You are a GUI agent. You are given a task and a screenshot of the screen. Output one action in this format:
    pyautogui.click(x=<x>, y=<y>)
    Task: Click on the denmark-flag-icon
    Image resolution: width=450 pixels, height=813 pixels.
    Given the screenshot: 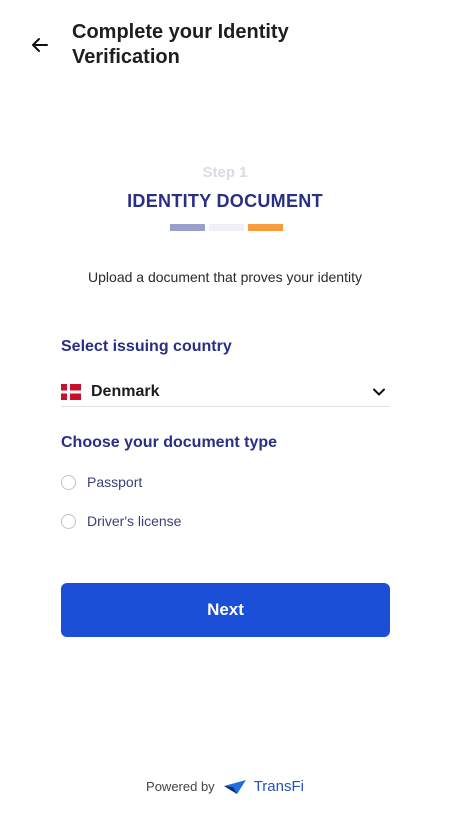 What is the action you would take?
    pyautogui.click(x=71, y=392)
    